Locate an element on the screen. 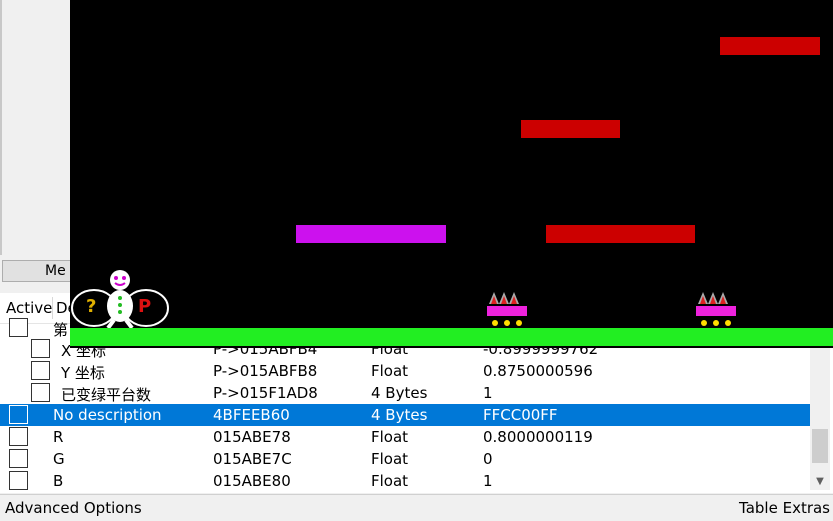 The width and height of the screenshot is (833, 521). row-address: 015ABE7C is located at coordinates (252, 459).